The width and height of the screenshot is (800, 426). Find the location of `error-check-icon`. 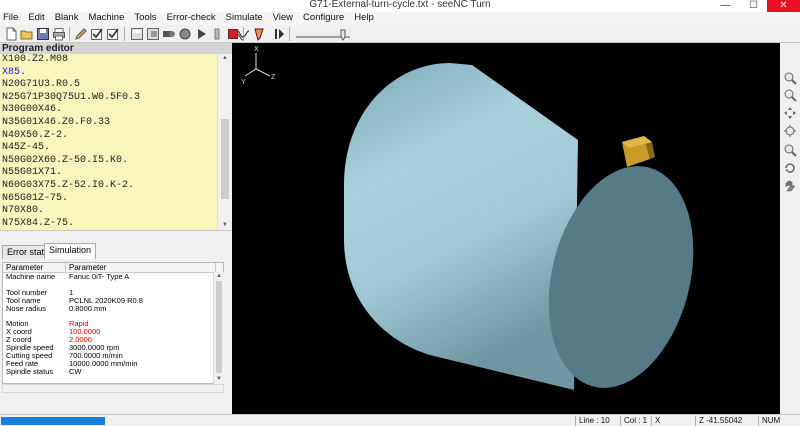

error-check-icon is located at coordinates (137, 34).